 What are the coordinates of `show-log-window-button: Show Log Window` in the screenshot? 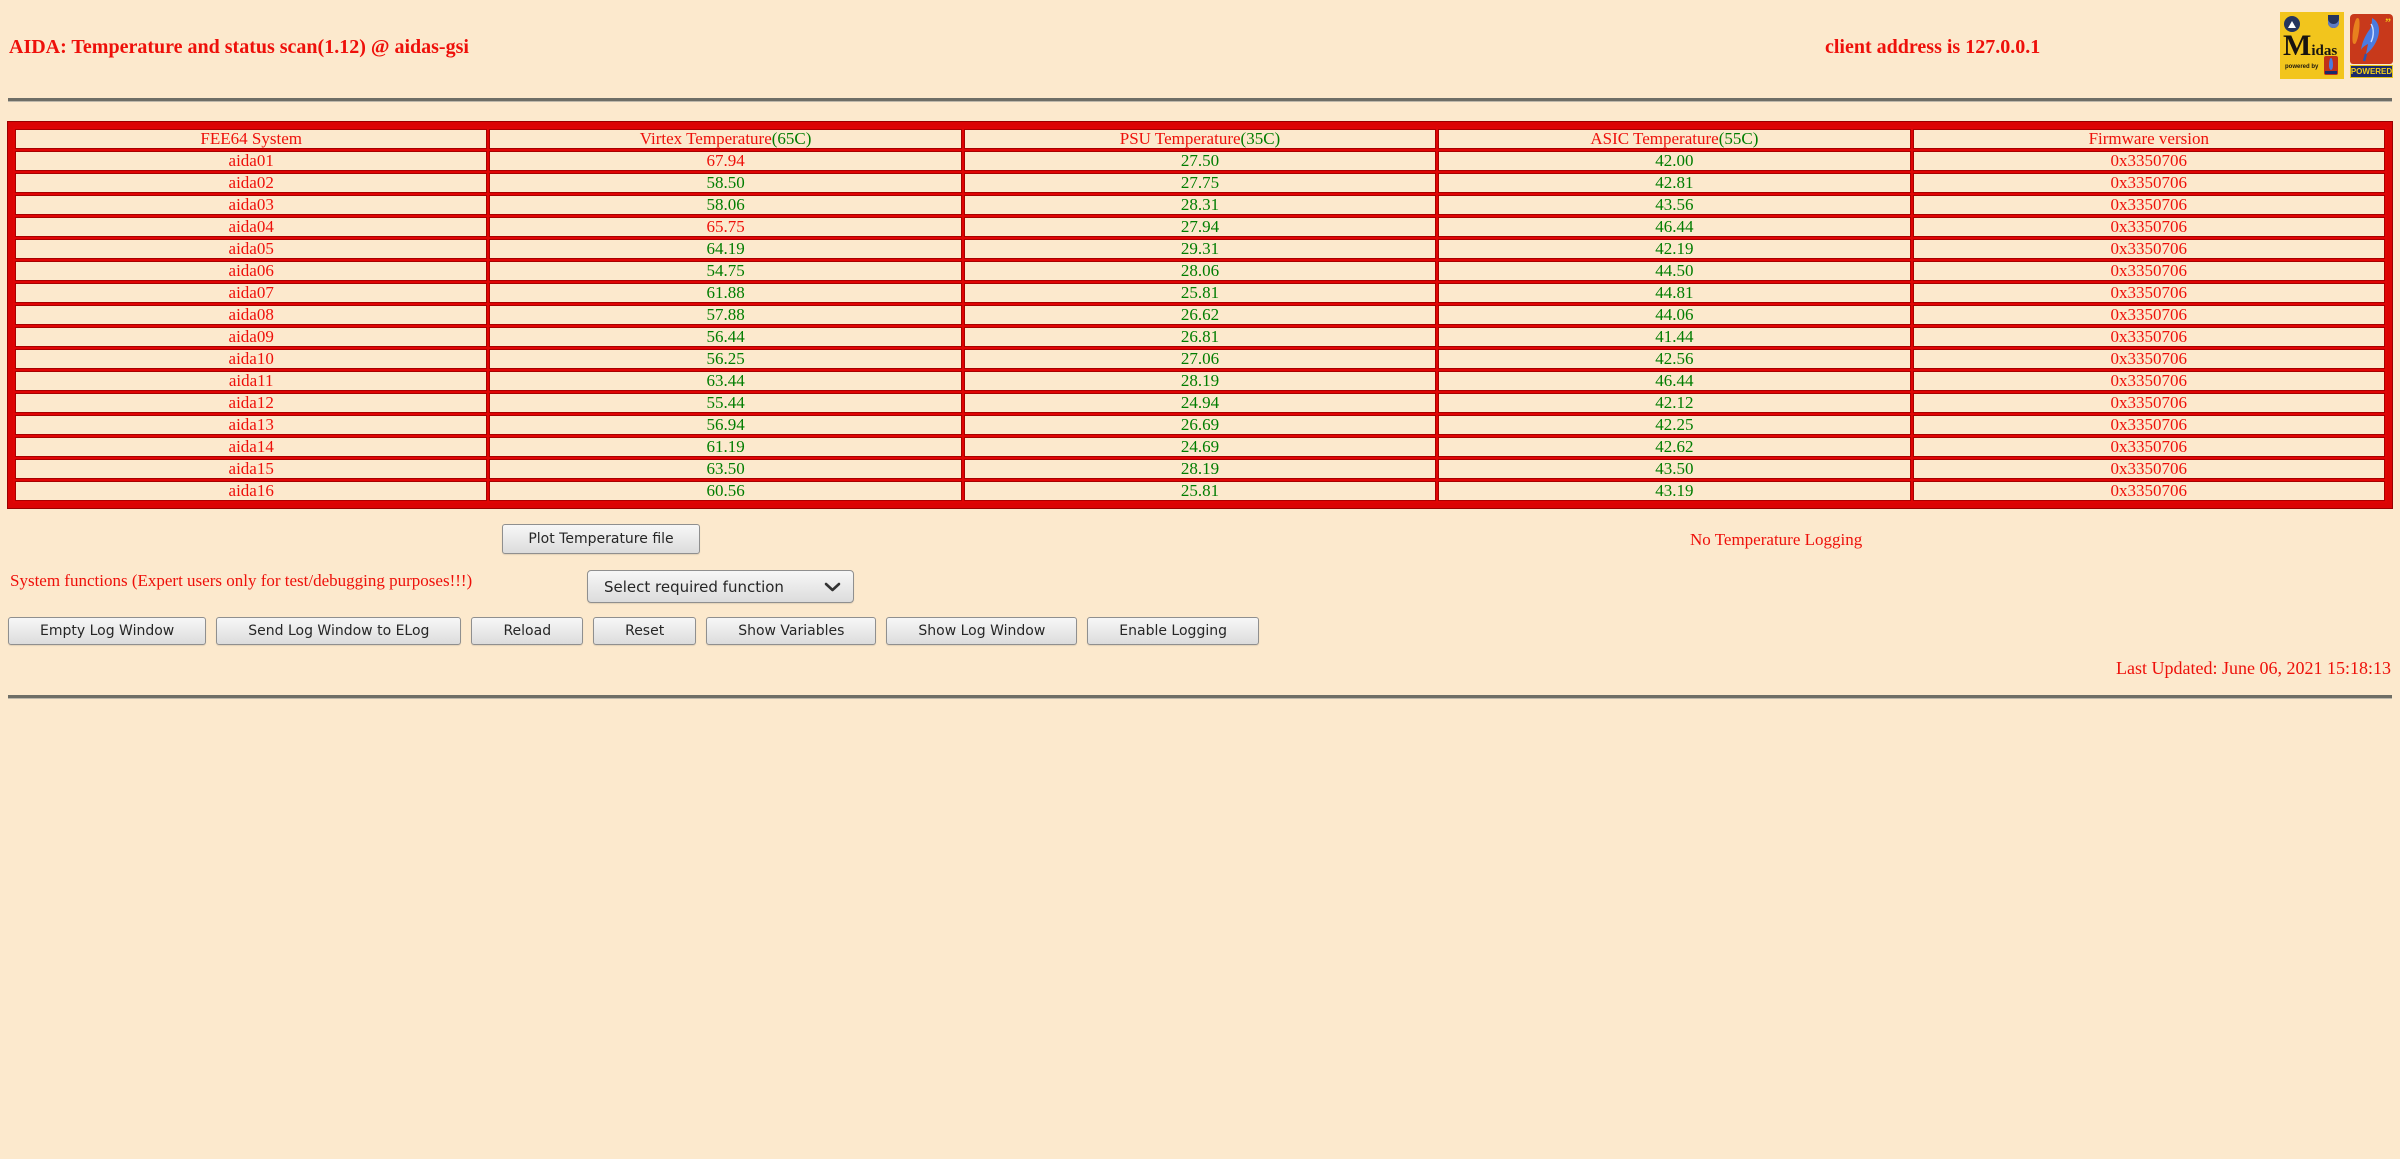 It's located at (982, 631).